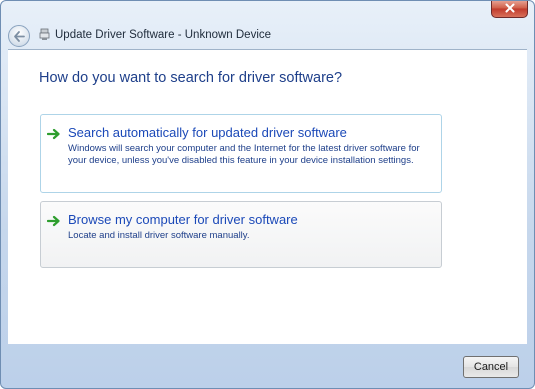  What do you see at coordinates (267, 25) in the screenshot?
I see `title-bar: Update Driver Software - Unknown Device` at bounding box center [267, 25].